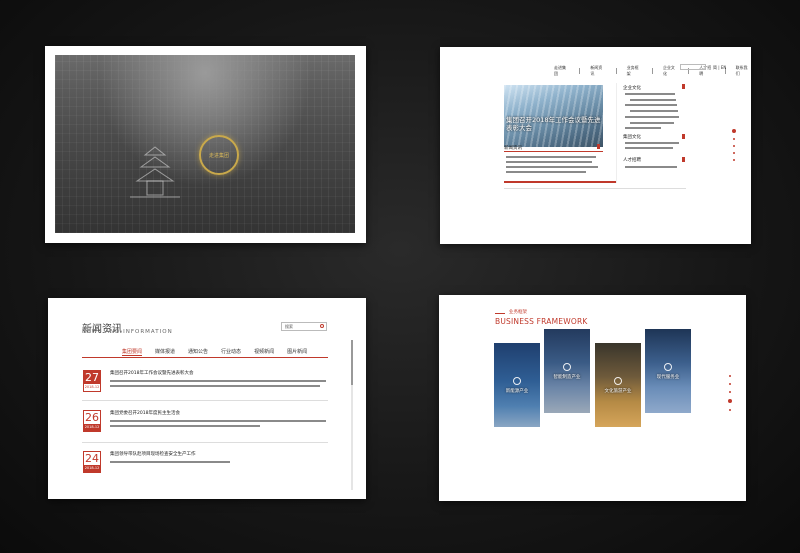 This screenshot has width=800, height=553. Describe the element at coordinates (541, 321) in the screenshot. I see `section-title: BUSINESS FRAMEWORK` at that location.